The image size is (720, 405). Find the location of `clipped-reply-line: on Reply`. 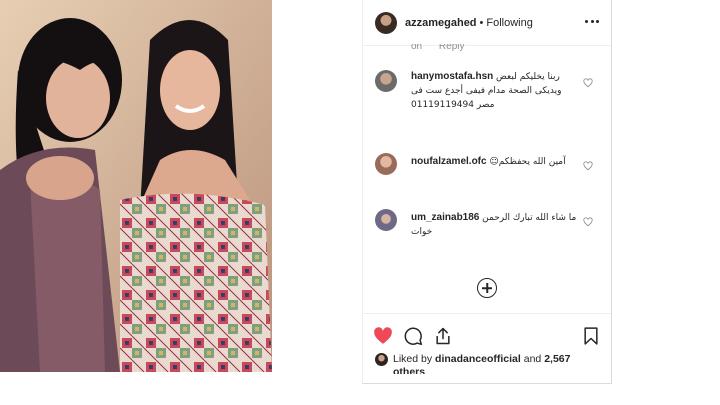

clipped-reply-line: on Reply is located at coordinates (444, 48).